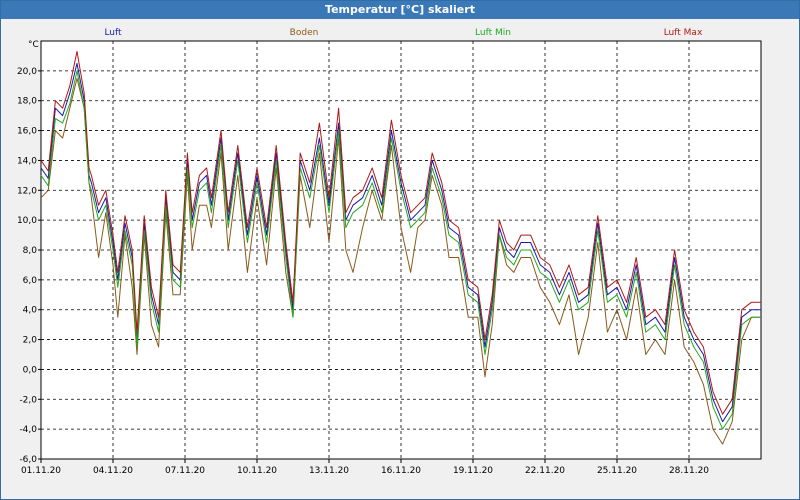  Describe the element at coordinates (617, 471) in the screenshot. I see `x-tick-label: 25.11.20` at that location.